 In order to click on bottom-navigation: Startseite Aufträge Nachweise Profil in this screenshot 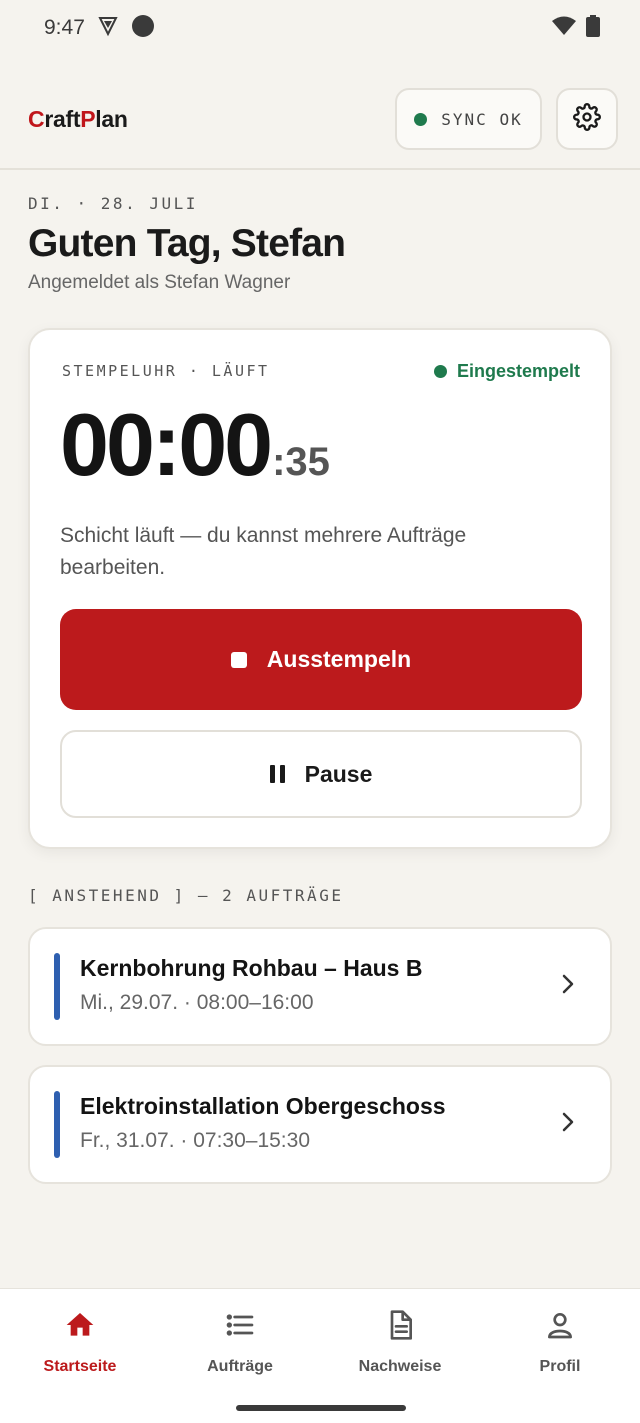, I will do `click(320, 1355)`.